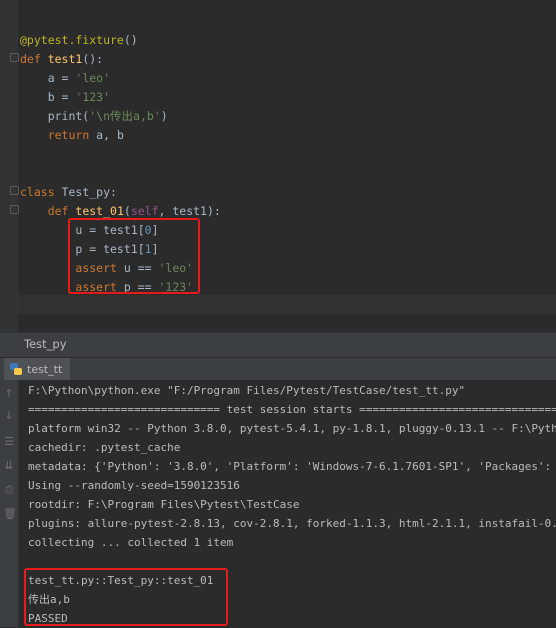  Describe the element at coordinates (16, 369) in the screenshot. I see `python-file-icon` at that location.